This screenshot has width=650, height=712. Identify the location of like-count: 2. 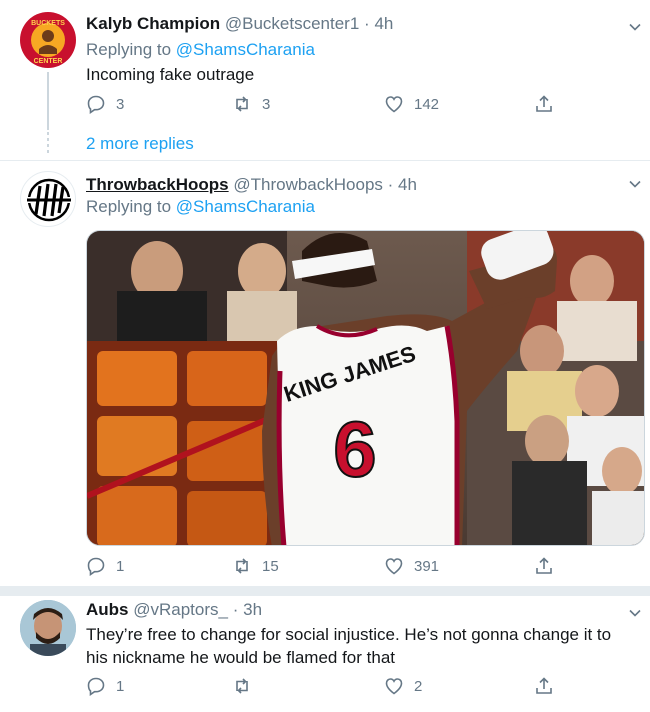
(418, 686).